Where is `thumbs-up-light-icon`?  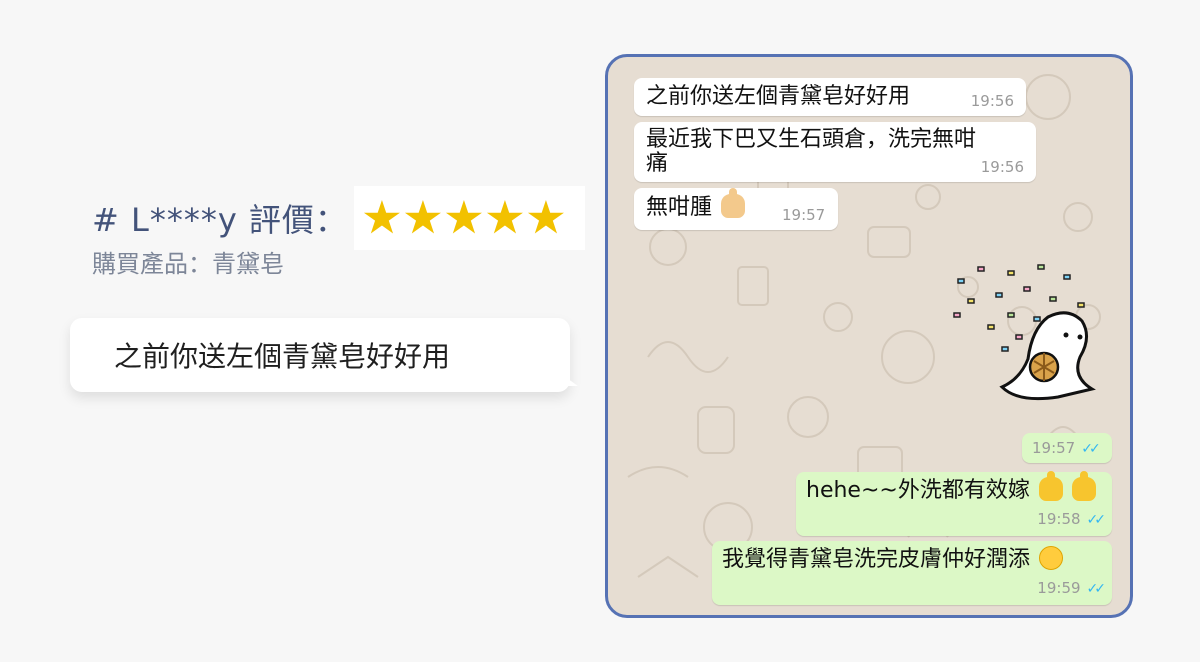 thumbs-up-light-icon is located at coordinates (733, 203).